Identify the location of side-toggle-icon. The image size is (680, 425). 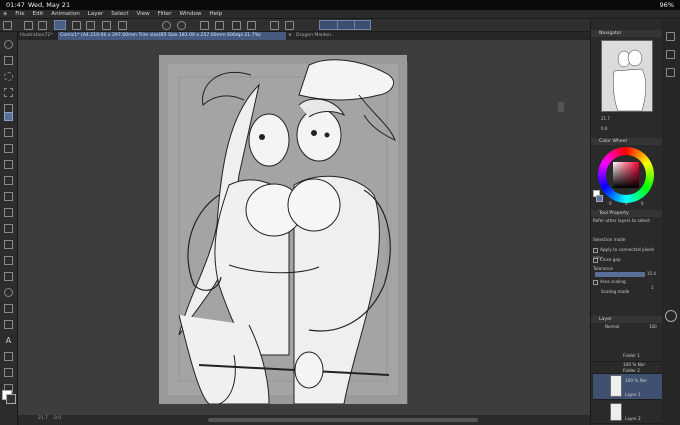
(671, 316).